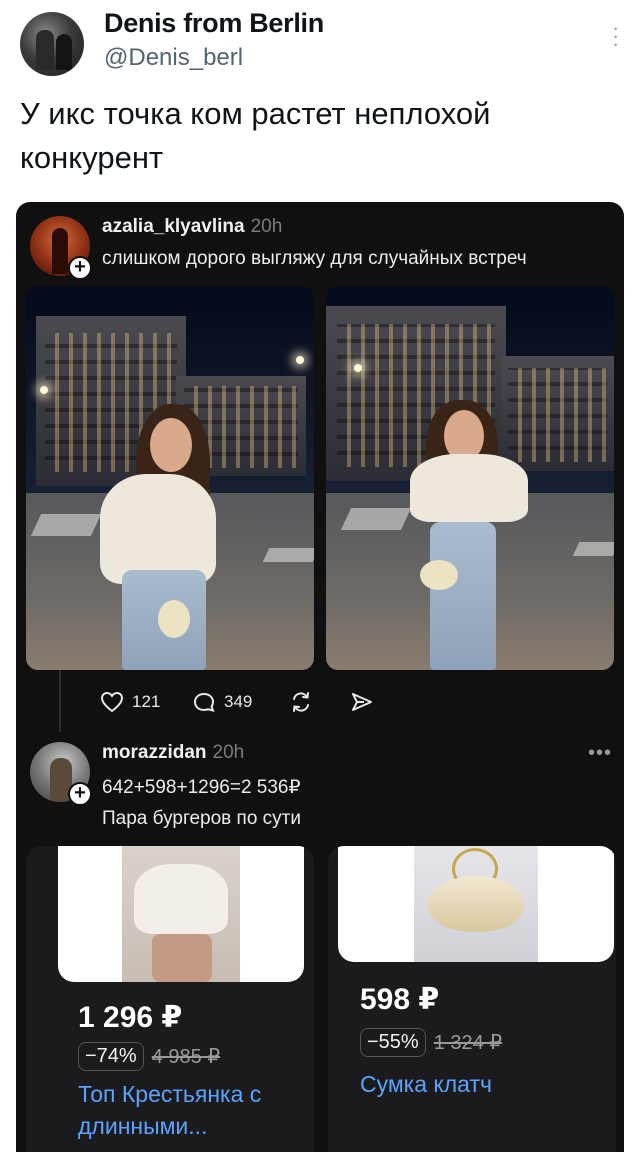  Describe the element at coordinates (238, 701) in the screenshot. I see `comment-count: 349` at that location.